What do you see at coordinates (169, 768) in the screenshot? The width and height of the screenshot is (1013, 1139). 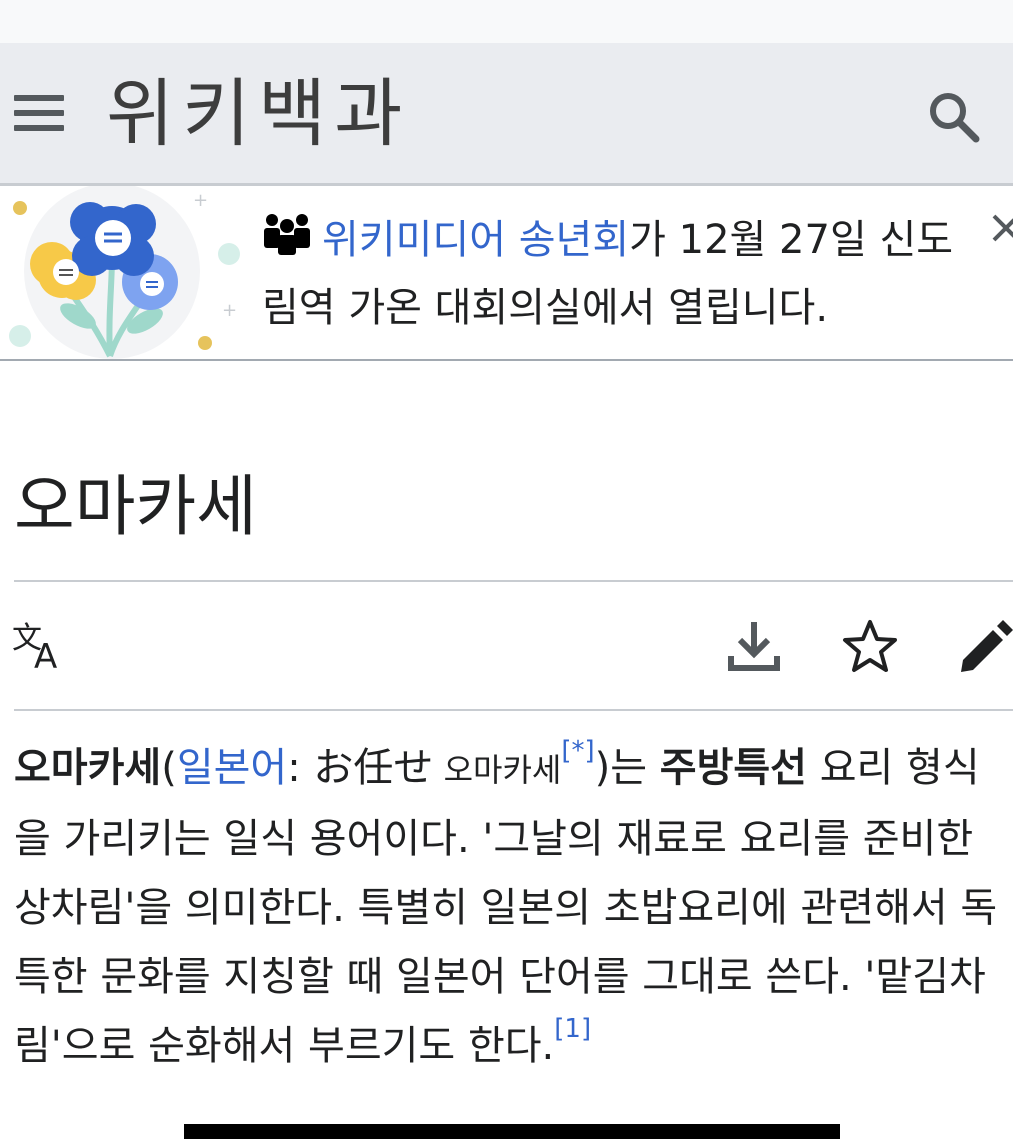 I see `paren-open: (` at bounding box center [169, 768].